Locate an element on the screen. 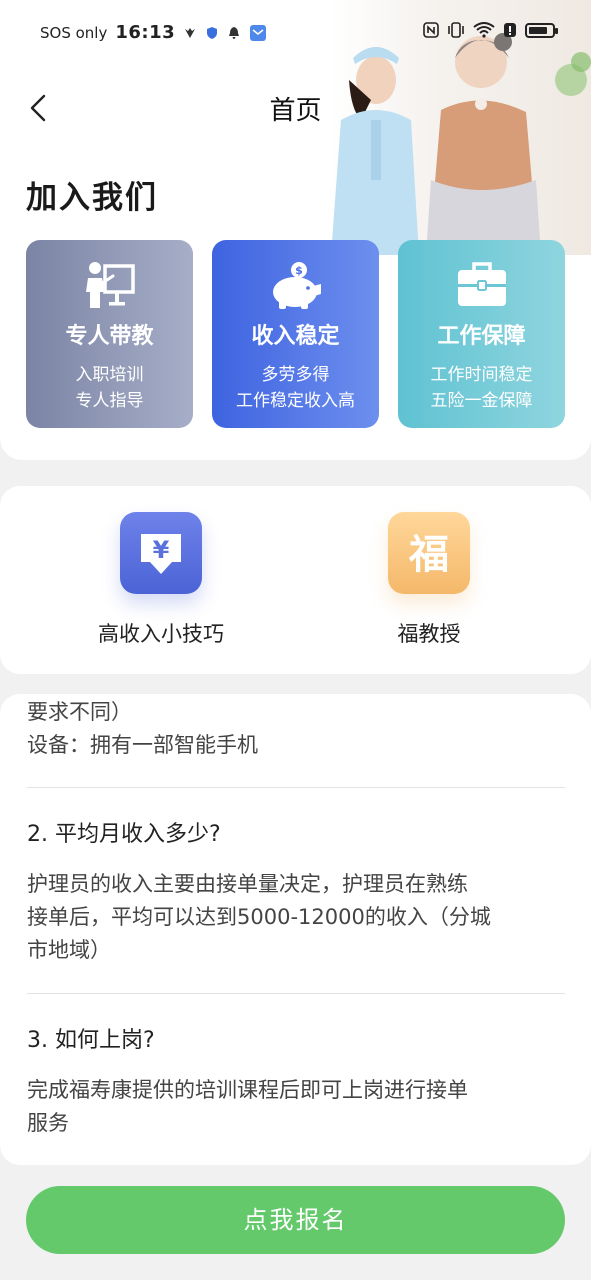 This screenshot has width=591, height=1280. benefit-card-title: 工作保障 is located at coordinates (481, 336).